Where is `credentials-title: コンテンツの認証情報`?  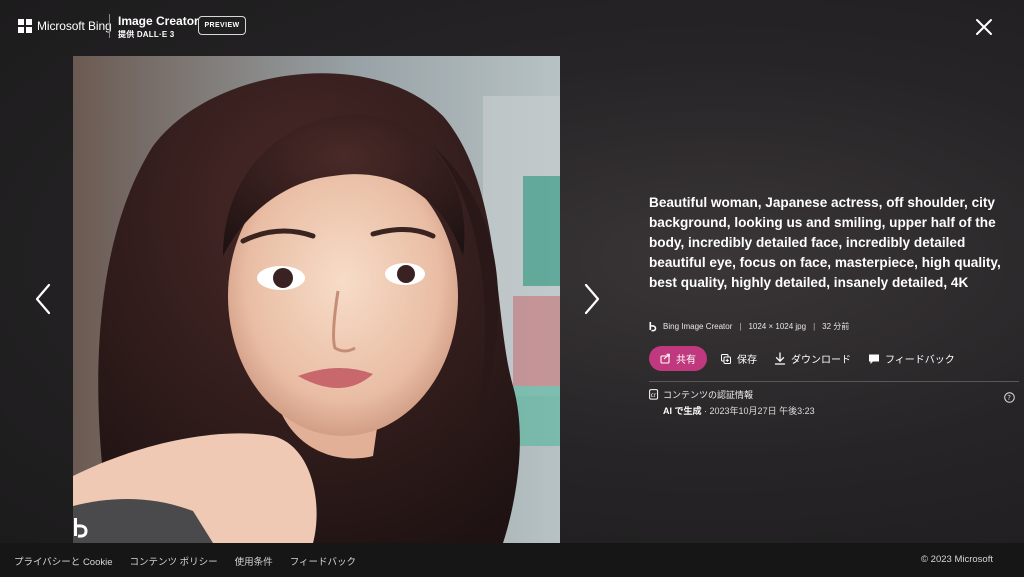 credentials-title: コンテンツの認証情報 is located at coordinates (708, 395).